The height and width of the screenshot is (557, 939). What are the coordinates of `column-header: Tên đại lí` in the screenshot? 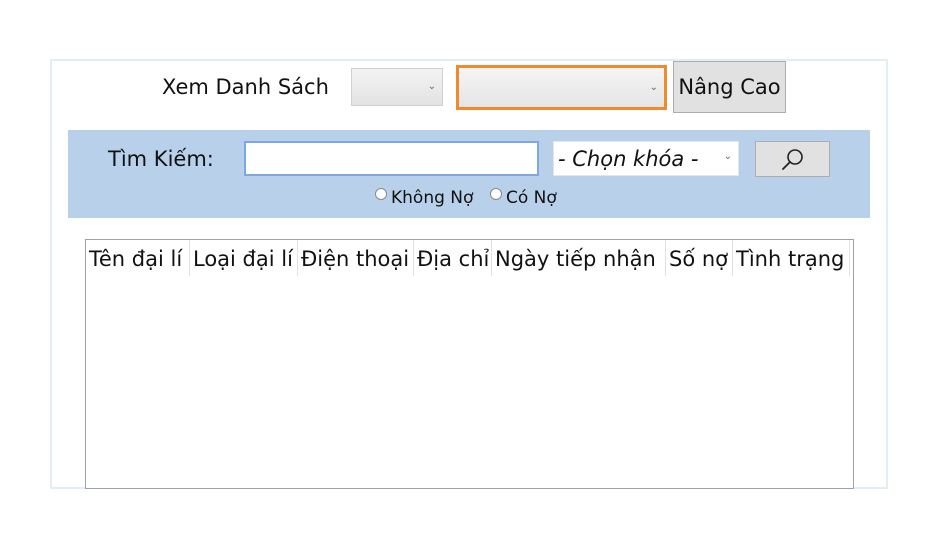 It's located at (138, 258).